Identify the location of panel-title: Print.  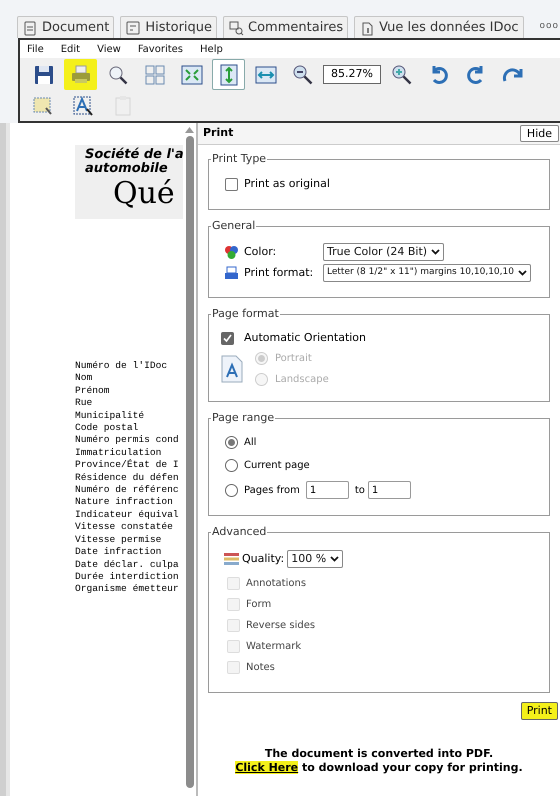
(218, 133).